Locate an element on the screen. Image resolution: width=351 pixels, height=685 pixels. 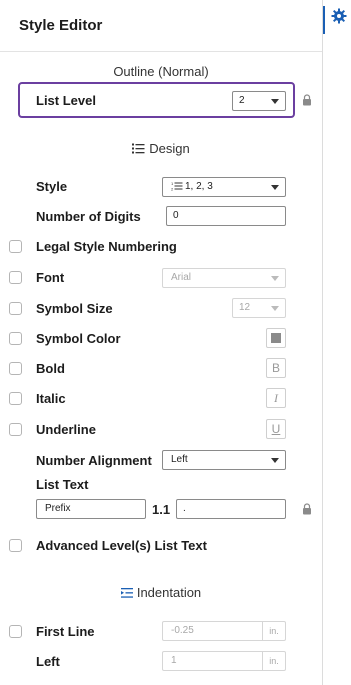
italic-checkbox is located at coordinates (15, 398).